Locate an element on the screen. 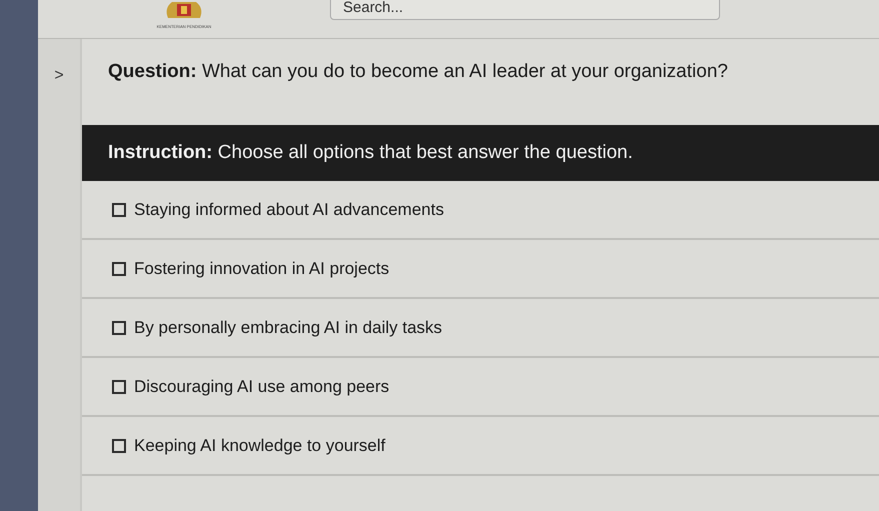 This screenshot has width=879, height=511. option-row: Keeping AI knowledge to yourself is located at coordinates (480, 446).